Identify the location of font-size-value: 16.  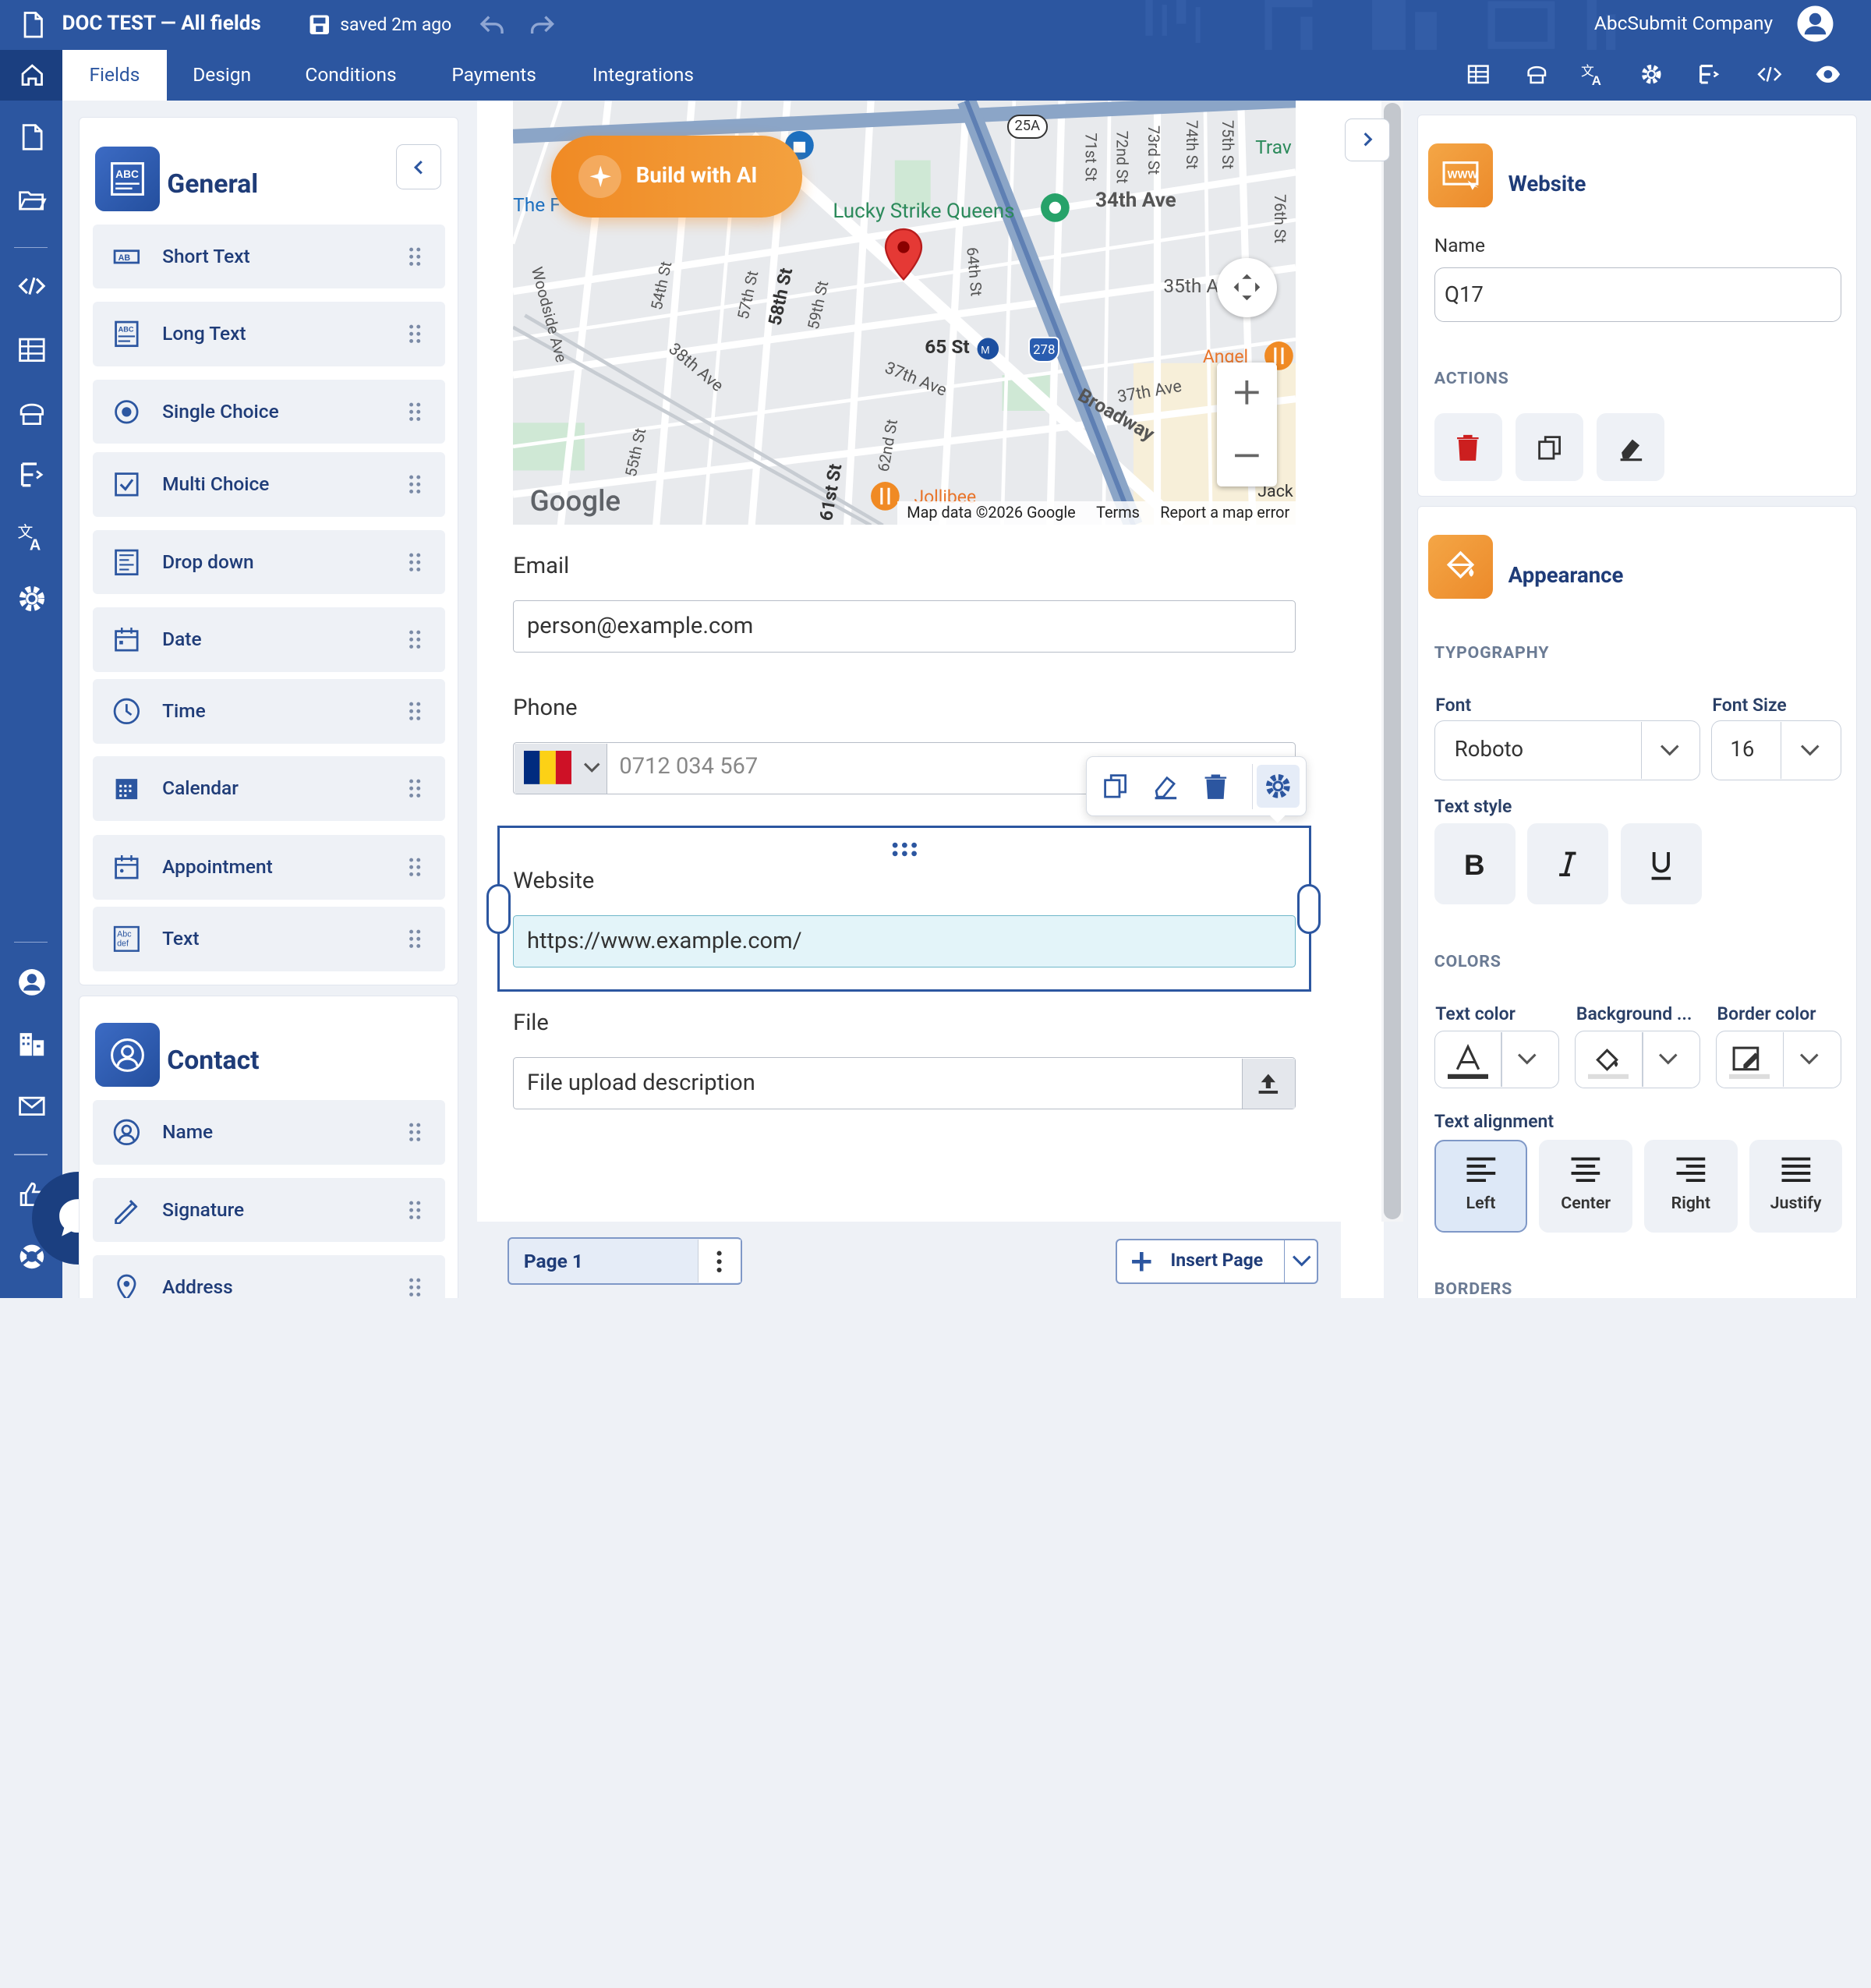
(1742, 749).